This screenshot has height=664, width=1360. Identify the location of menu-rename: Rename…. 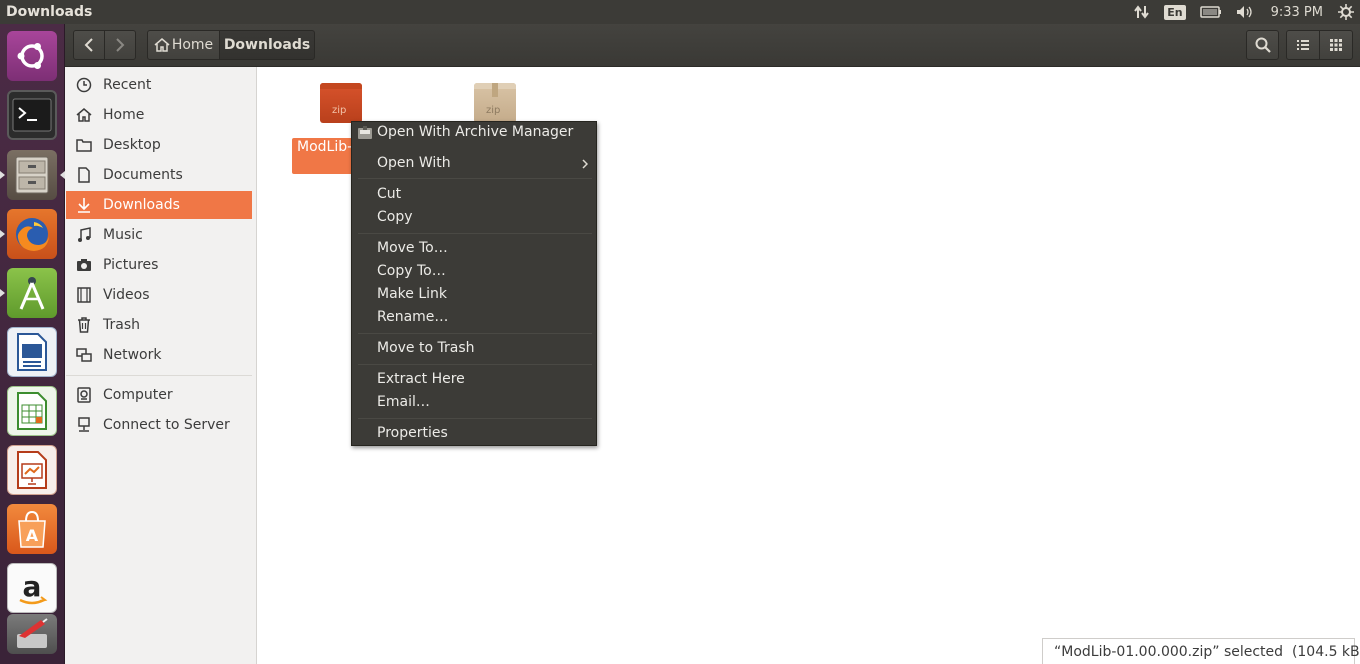
(412, 317).